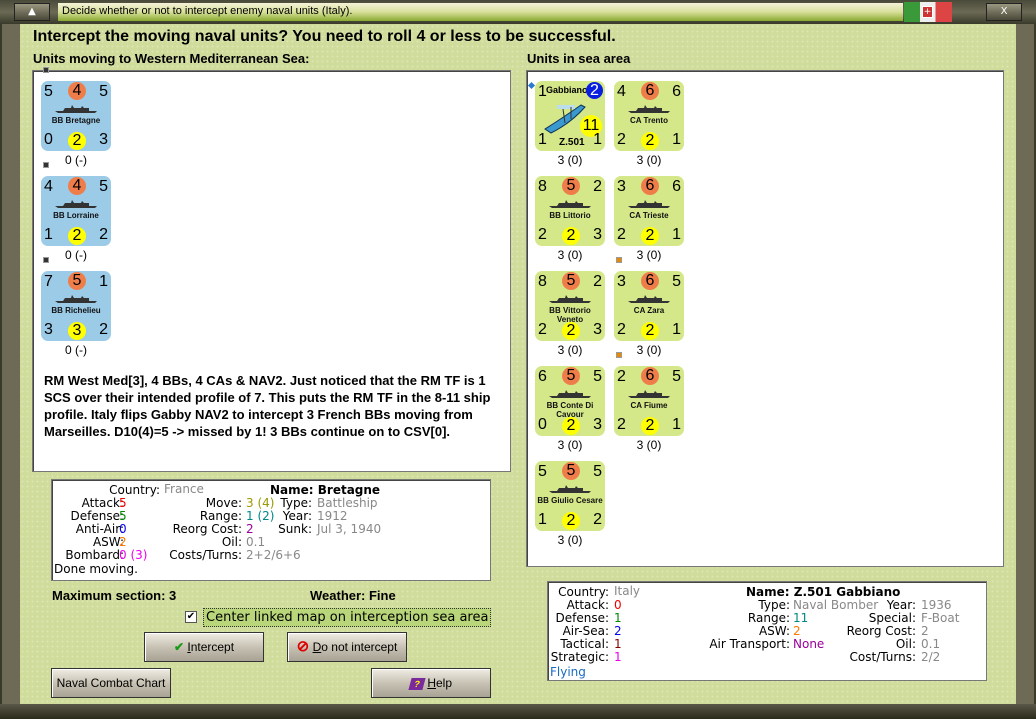  I want to click on unit-counter-gabbiano: 1 Gabbiano 2 11 1 Z.501 1, so click(570, 116).